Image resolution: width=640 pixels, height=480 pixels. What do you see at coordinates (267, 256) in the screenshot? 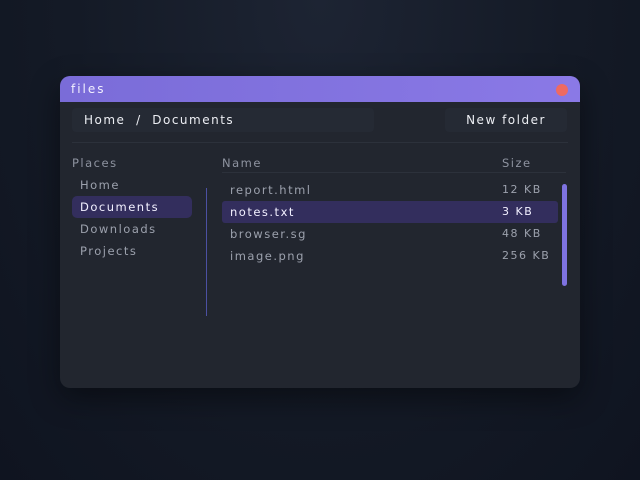
I see `file-name: image.png` at bounding box center [267, 256].